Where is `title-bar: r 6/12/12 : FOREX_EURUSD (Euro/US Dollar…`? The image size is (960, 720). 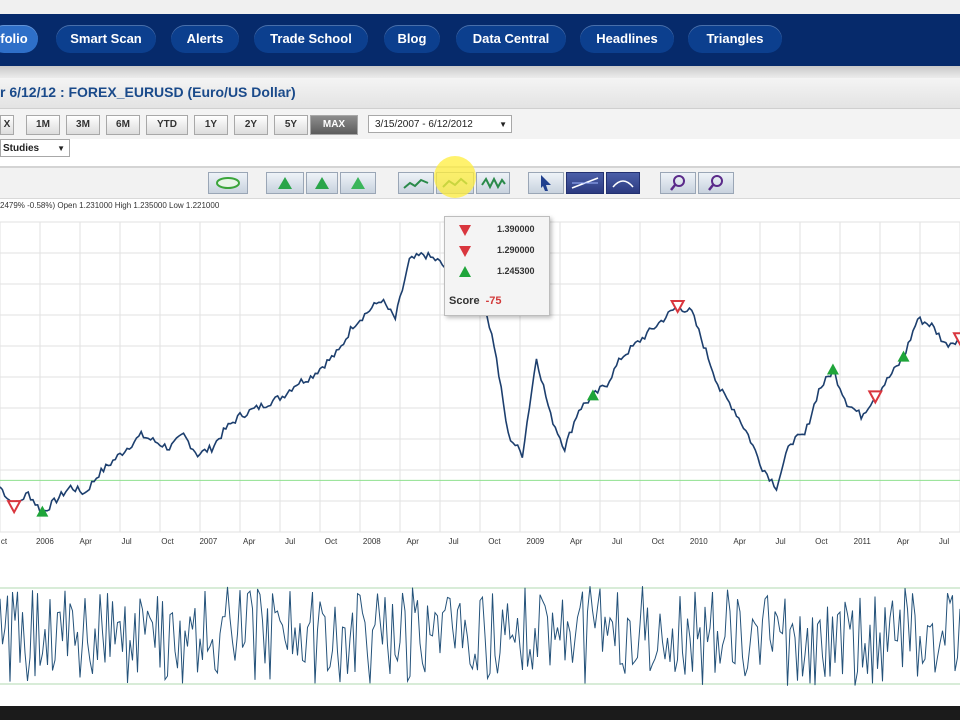 title-bar: r 6/12/12 : FOREX_EURUSD (Euro/US Dollar… is located at coordinates (480, 93).